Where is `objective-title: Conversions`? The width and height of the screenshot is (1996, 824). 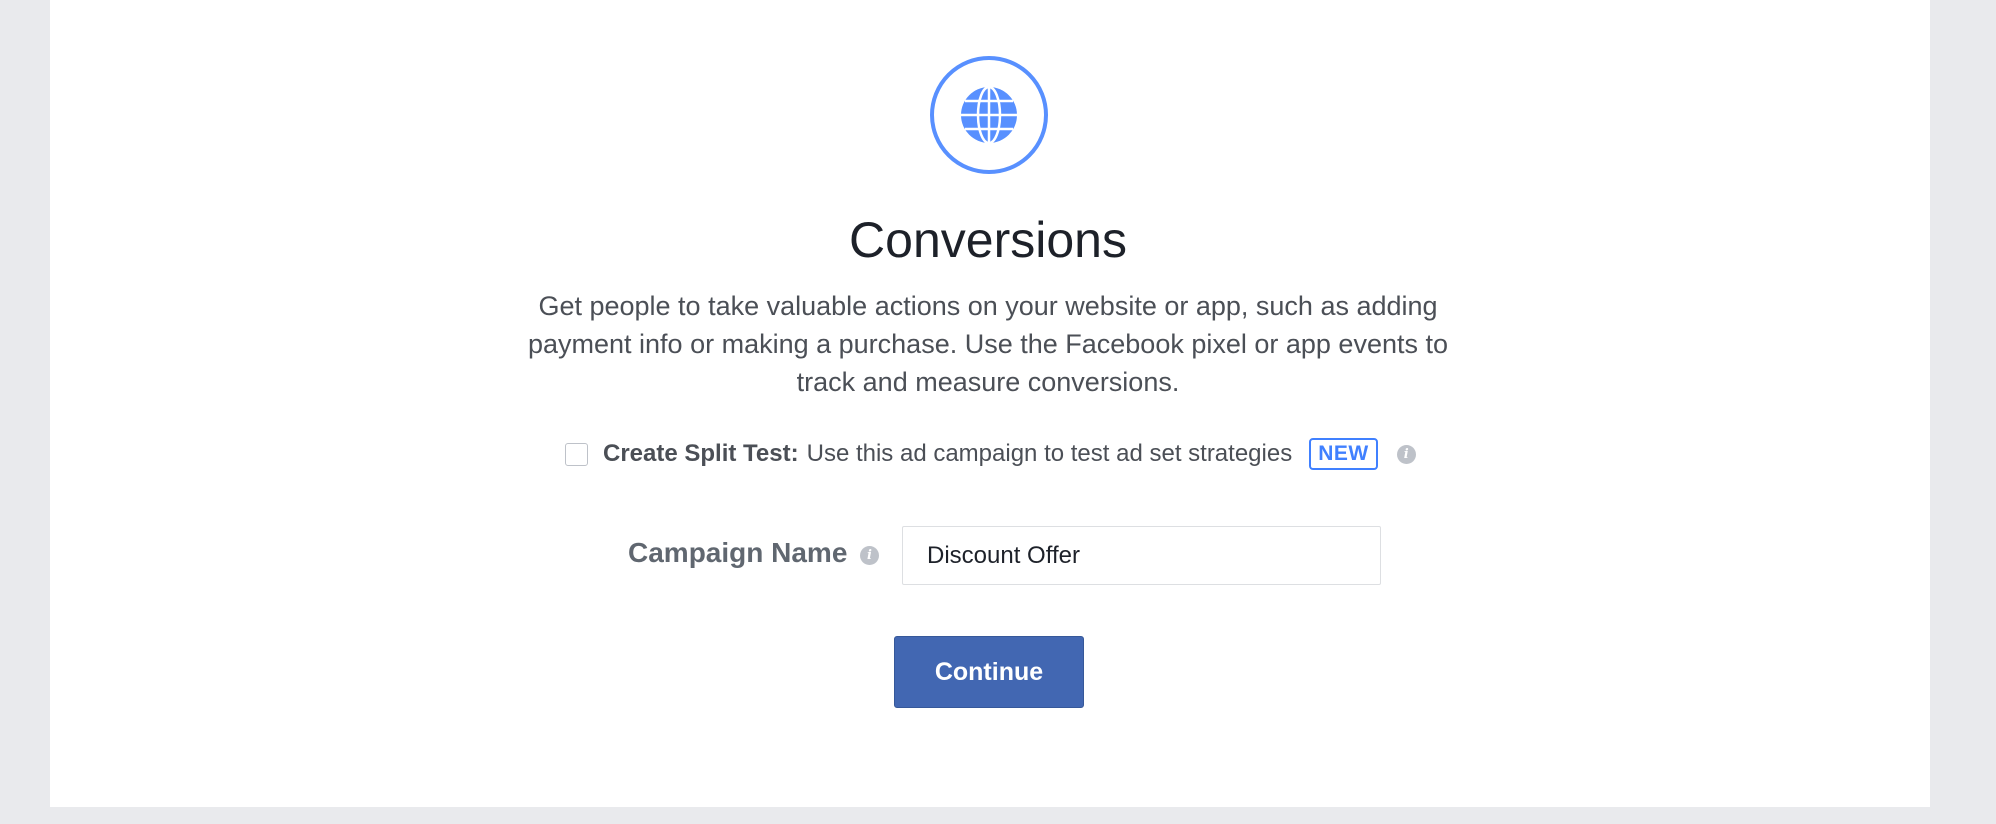 objective-title: Conversions is located at coordinates (988, 240).